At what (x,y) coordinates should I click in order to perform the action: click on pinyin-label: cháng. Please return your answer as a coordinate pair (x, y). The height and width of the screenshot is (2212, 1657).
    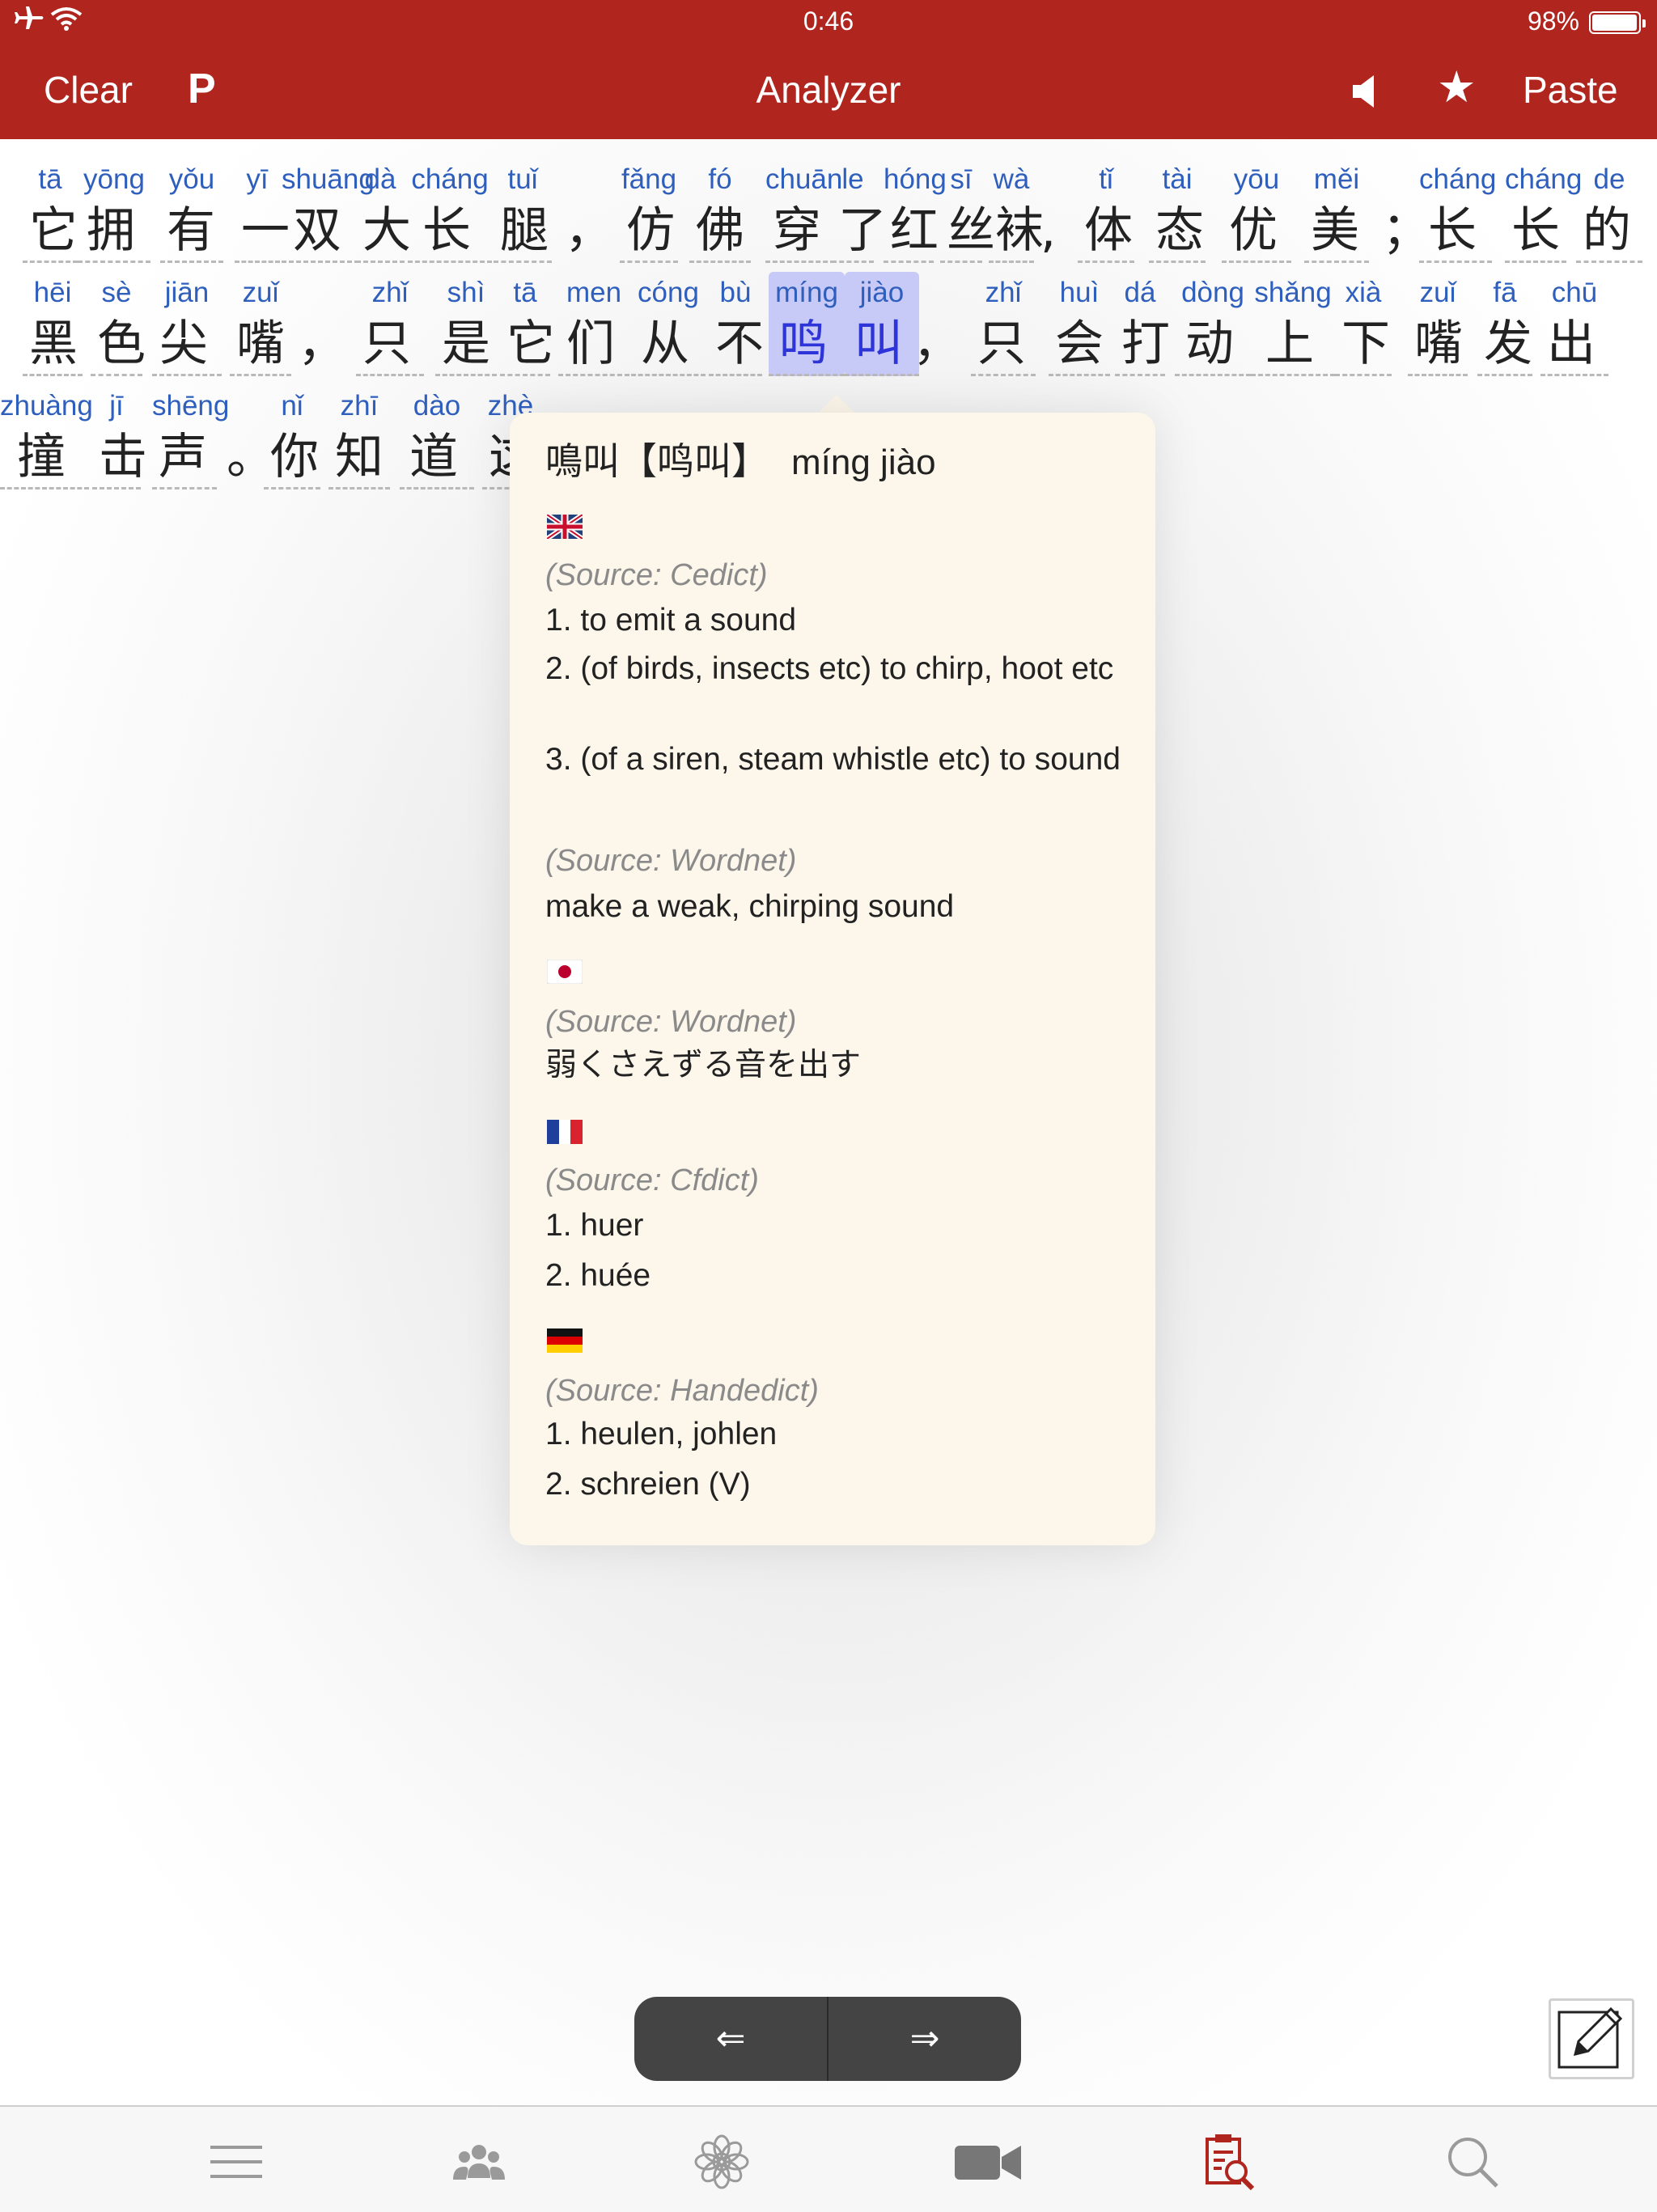
    Looking at the image, I should click on (450, 179).